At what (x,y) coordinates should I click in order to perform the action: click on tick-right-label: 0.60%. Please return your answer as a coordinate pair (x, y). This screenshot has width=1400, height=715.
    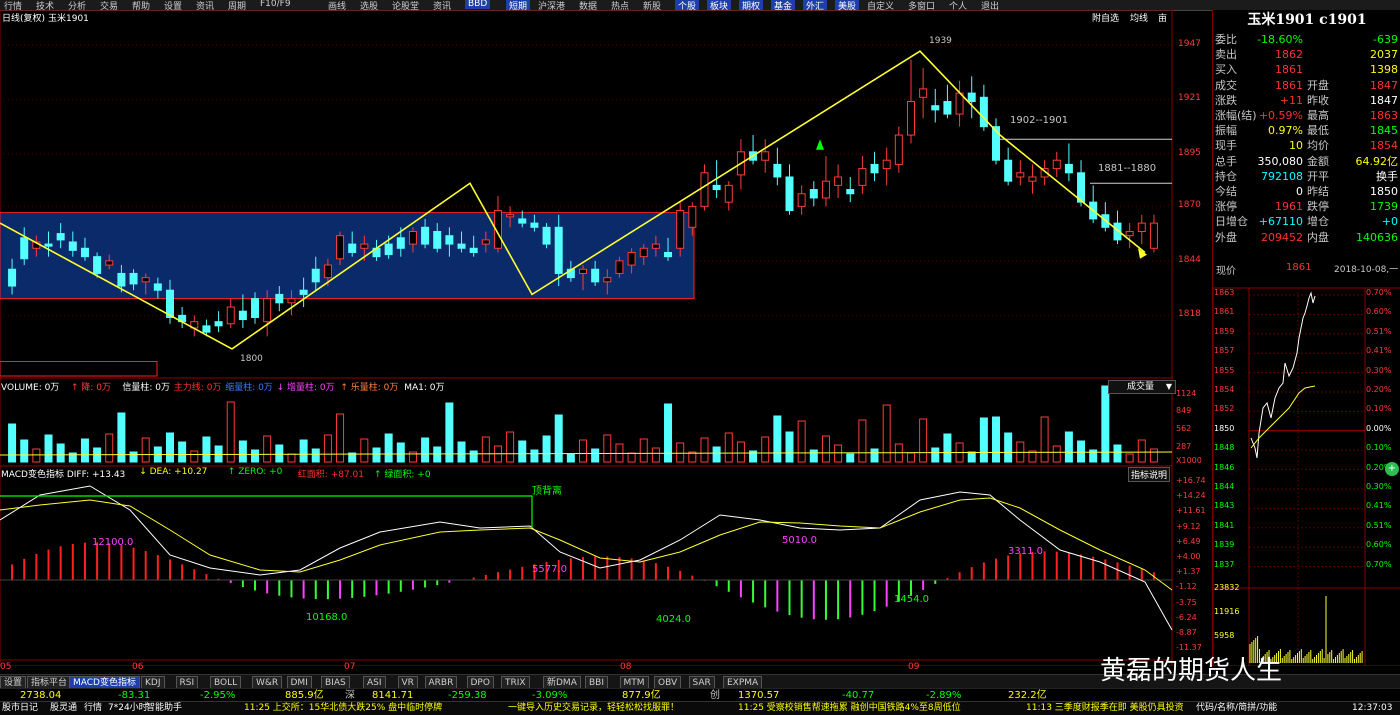
    Looking at the image, I should click on (1379, 545).